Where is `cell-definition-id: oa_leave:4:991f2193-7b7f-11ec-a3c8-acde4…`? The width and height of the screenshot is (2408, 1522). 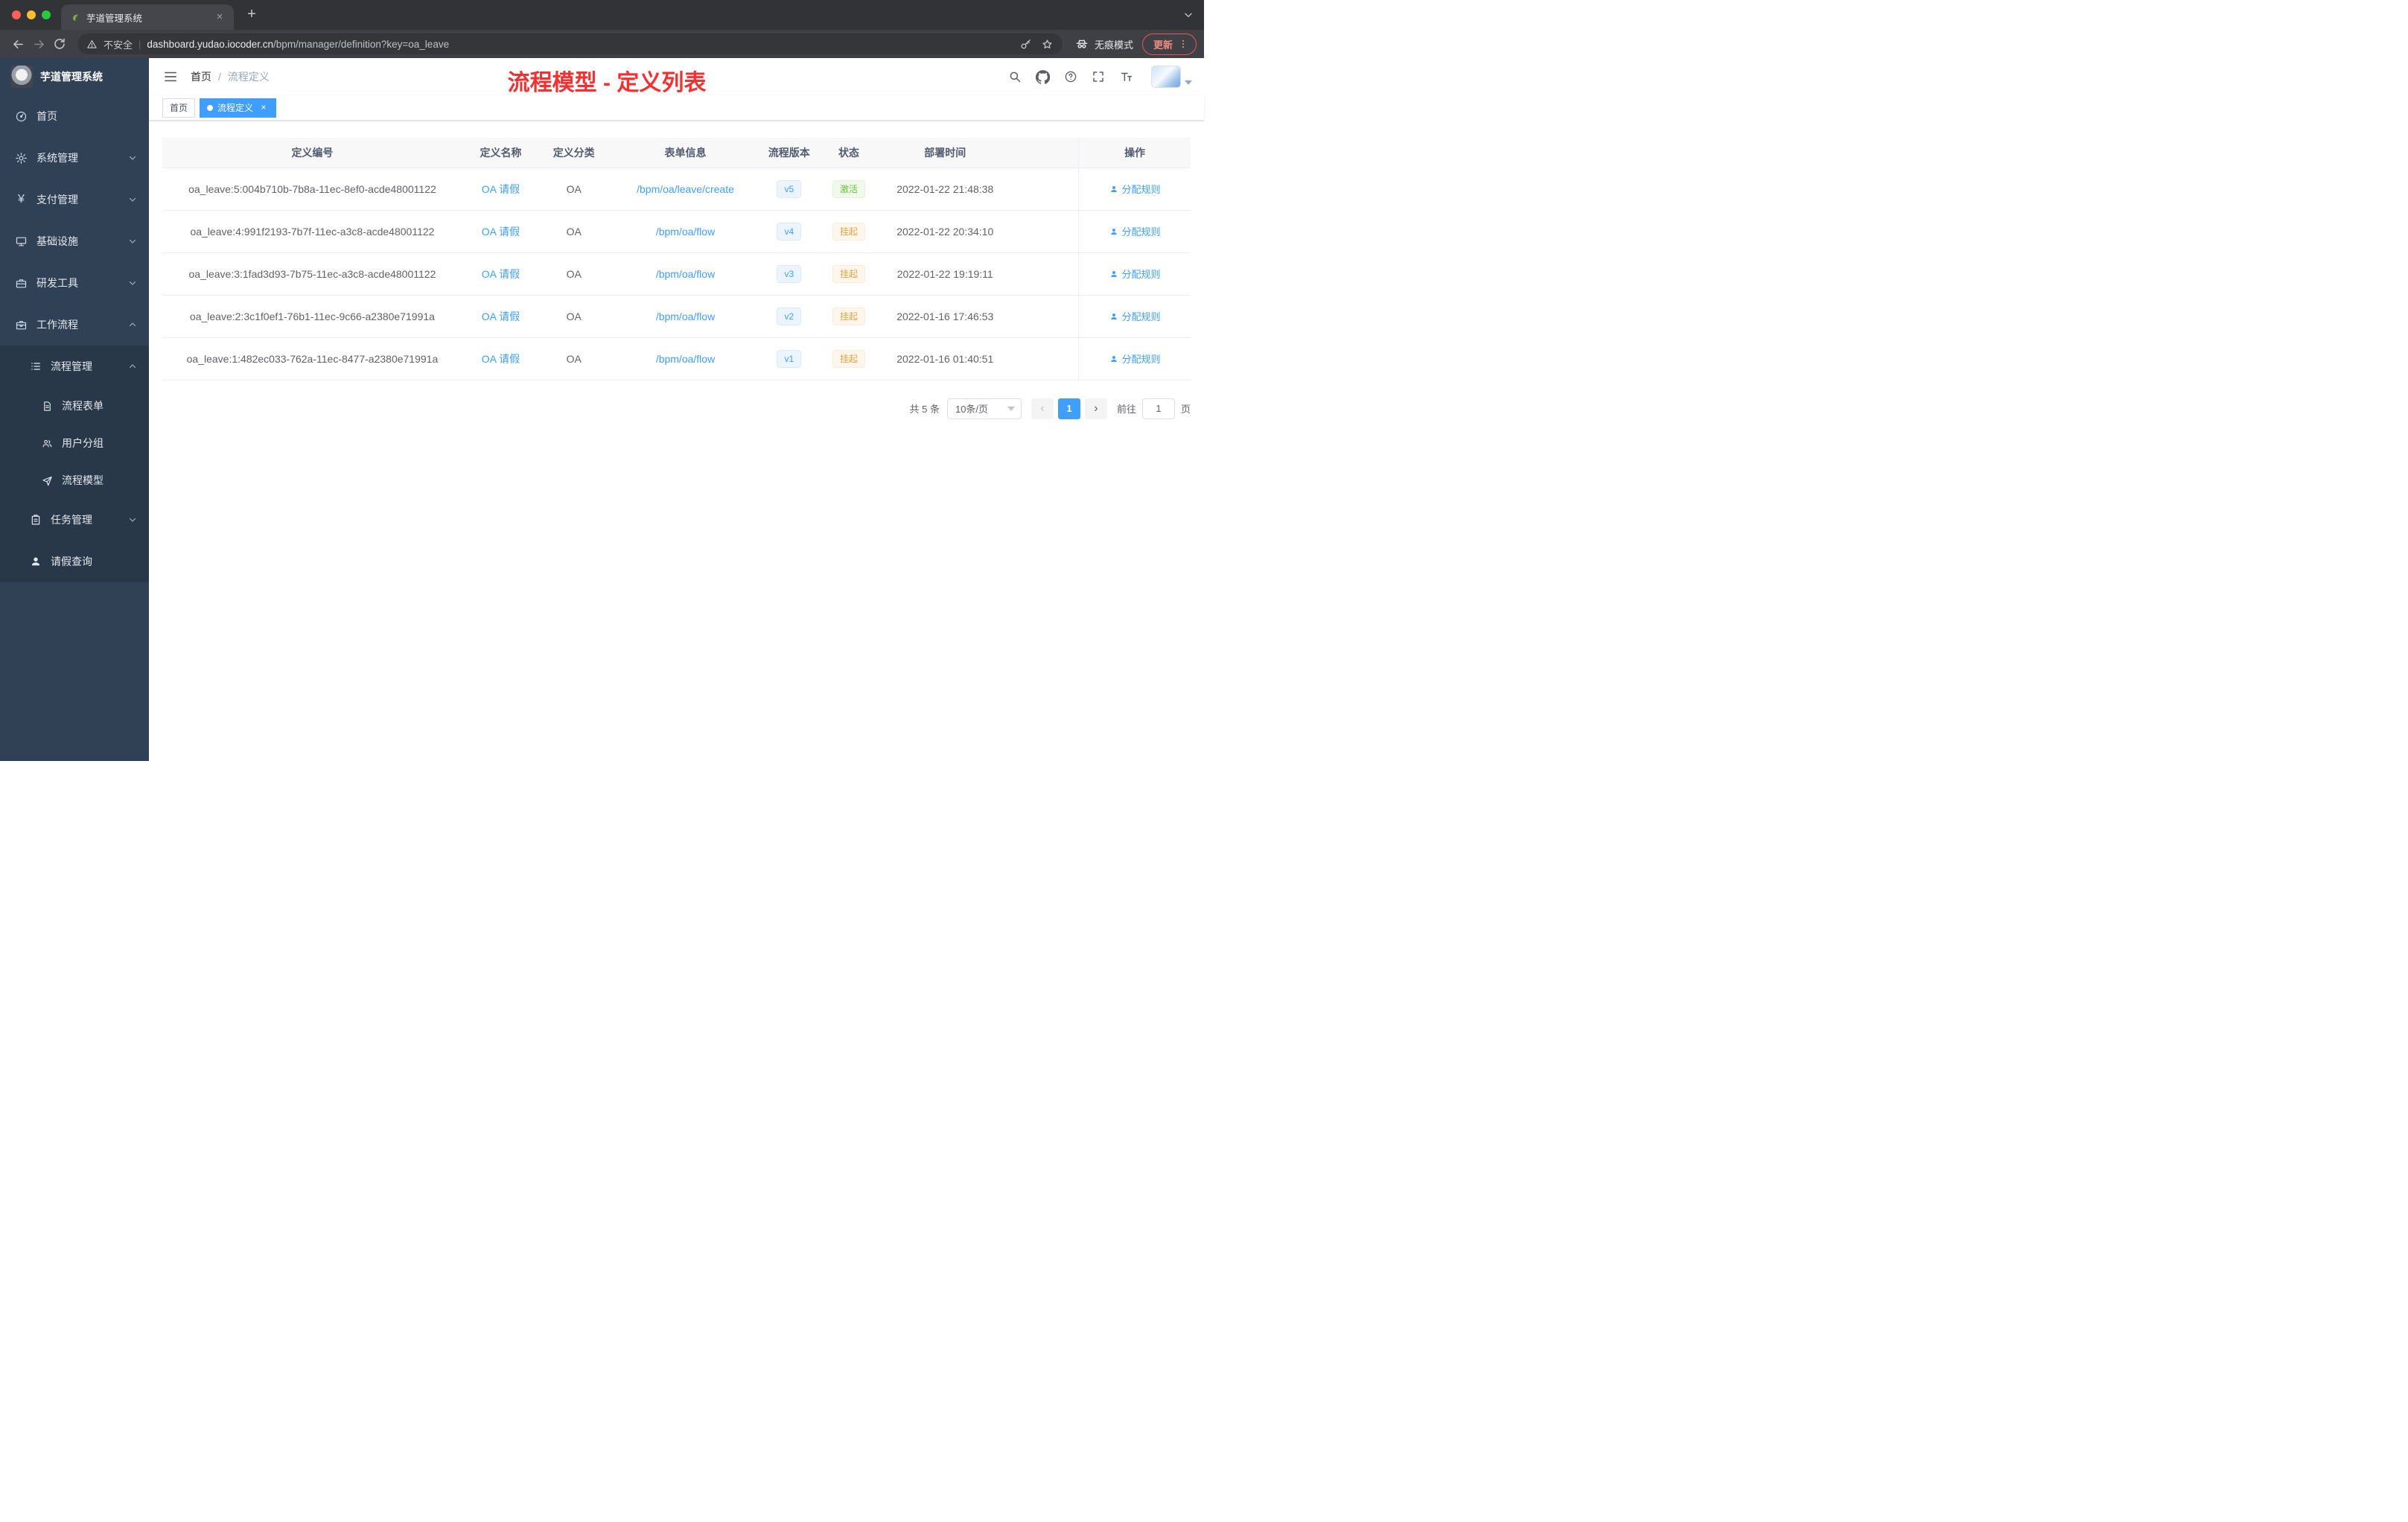
cell-definition-id: oa_leave:4:991f2193-7b7f-11ec-a3c8-acde4… is located at coordinates (312, 231).